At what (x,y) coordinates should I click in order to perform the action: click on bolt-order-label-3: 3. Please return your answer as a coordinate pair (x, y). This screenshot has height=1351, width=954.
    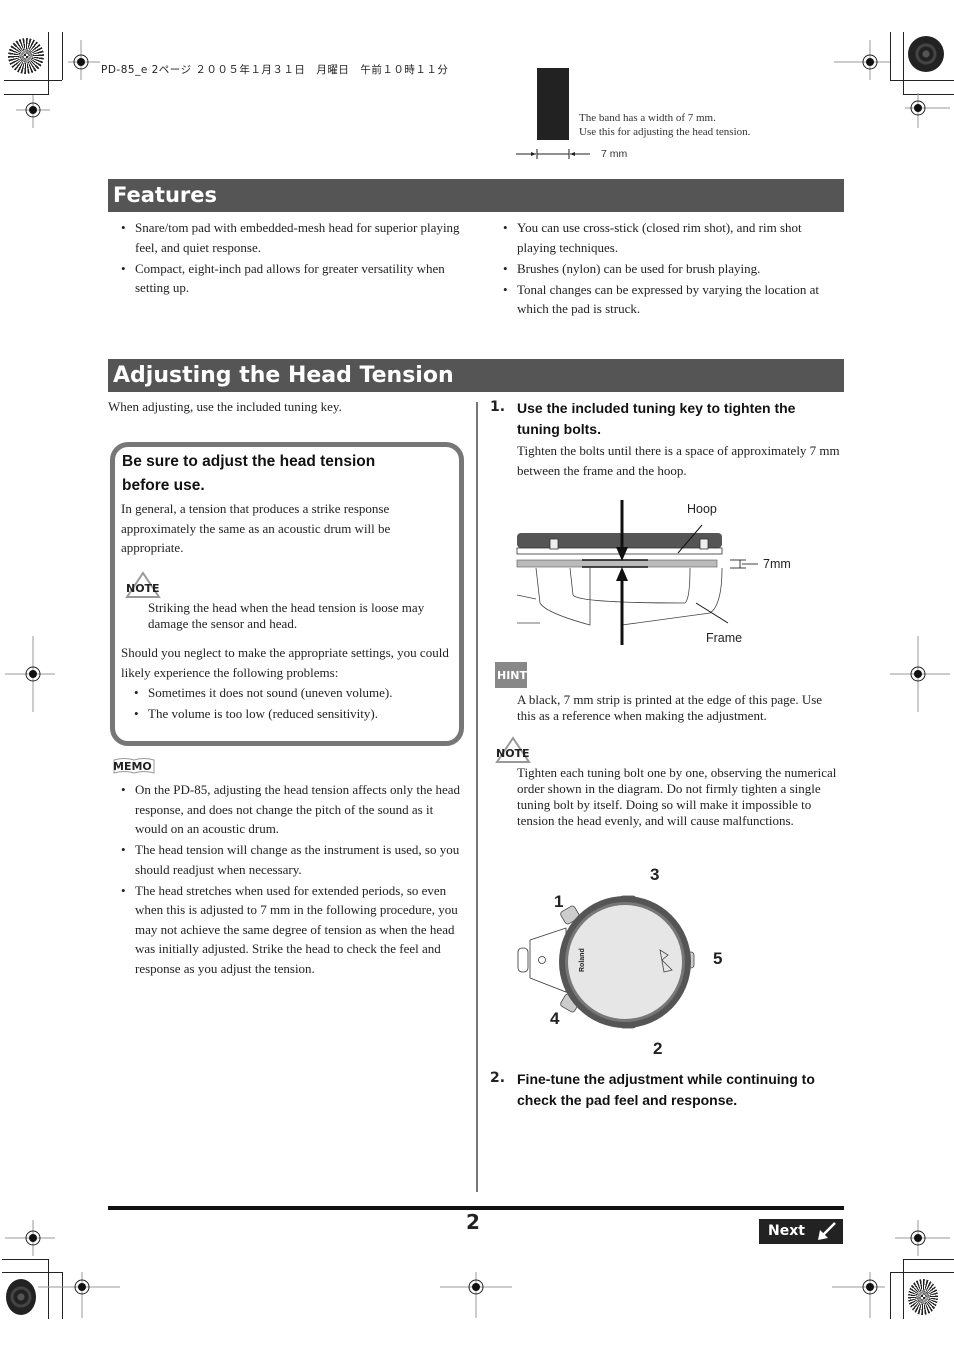
    Looking at the image, I should click on (655, 874).